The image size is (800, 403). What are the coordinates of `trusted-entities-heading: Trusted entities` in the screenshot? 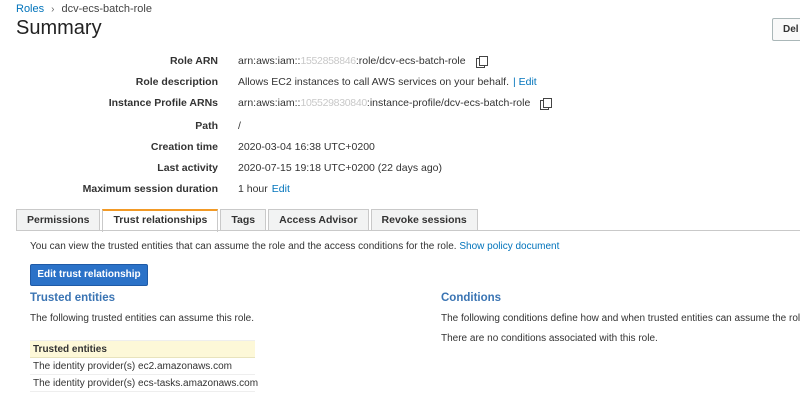 It's located at (72, 298).